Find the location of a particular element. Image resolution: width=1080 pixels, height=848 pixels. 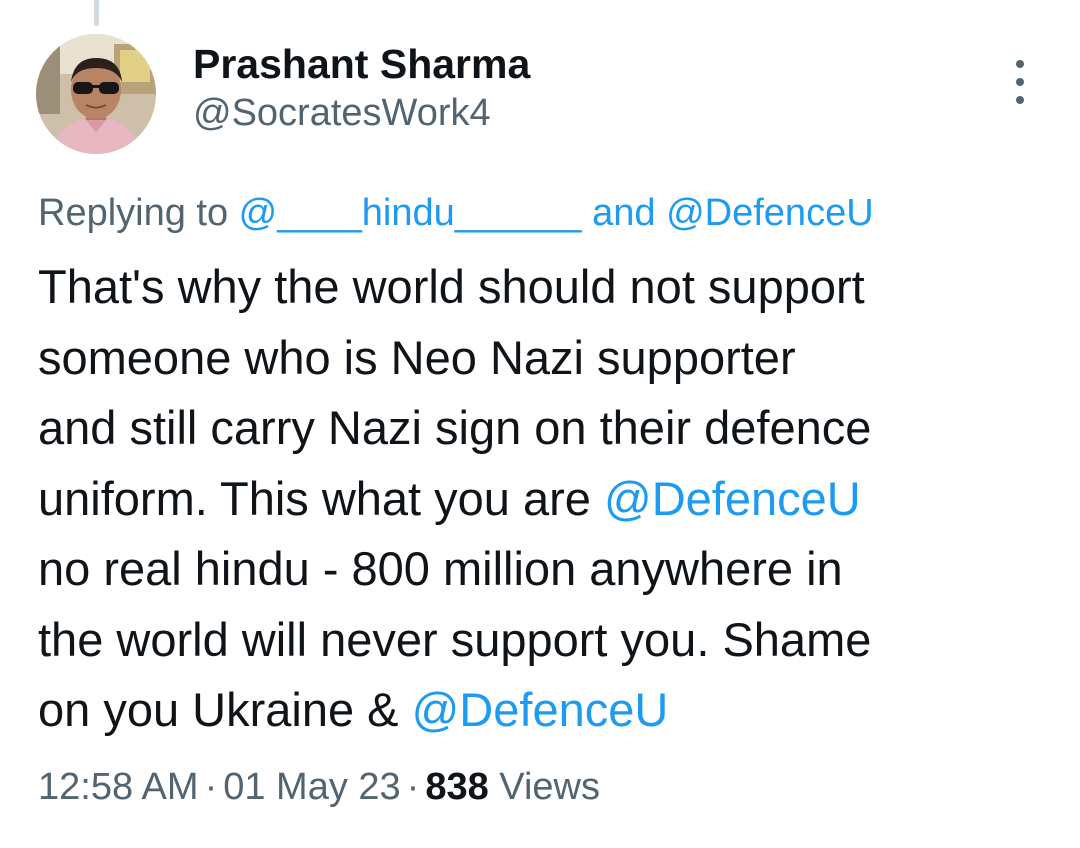

avatar is located at coordinates (96, 94).